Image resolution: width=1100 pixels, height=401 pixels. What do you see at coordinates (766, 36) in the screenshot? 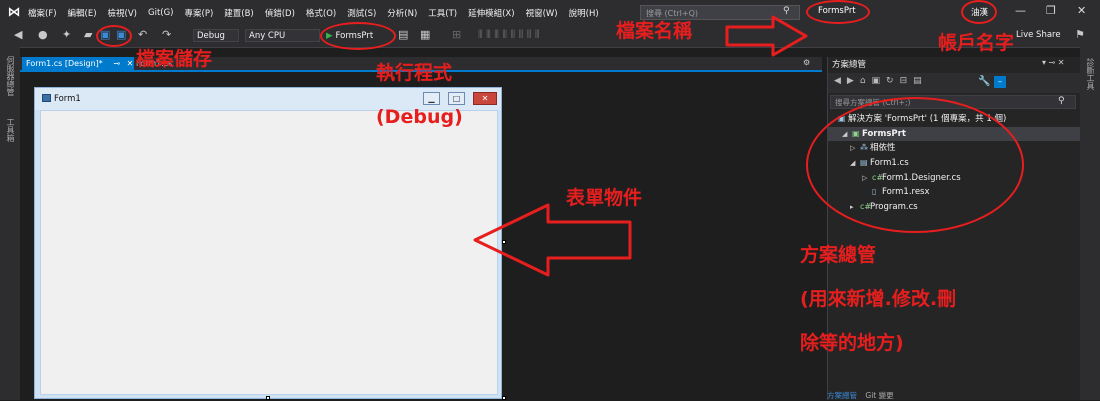
I see `arrow-to-filename` at bounding box center [766, 36].